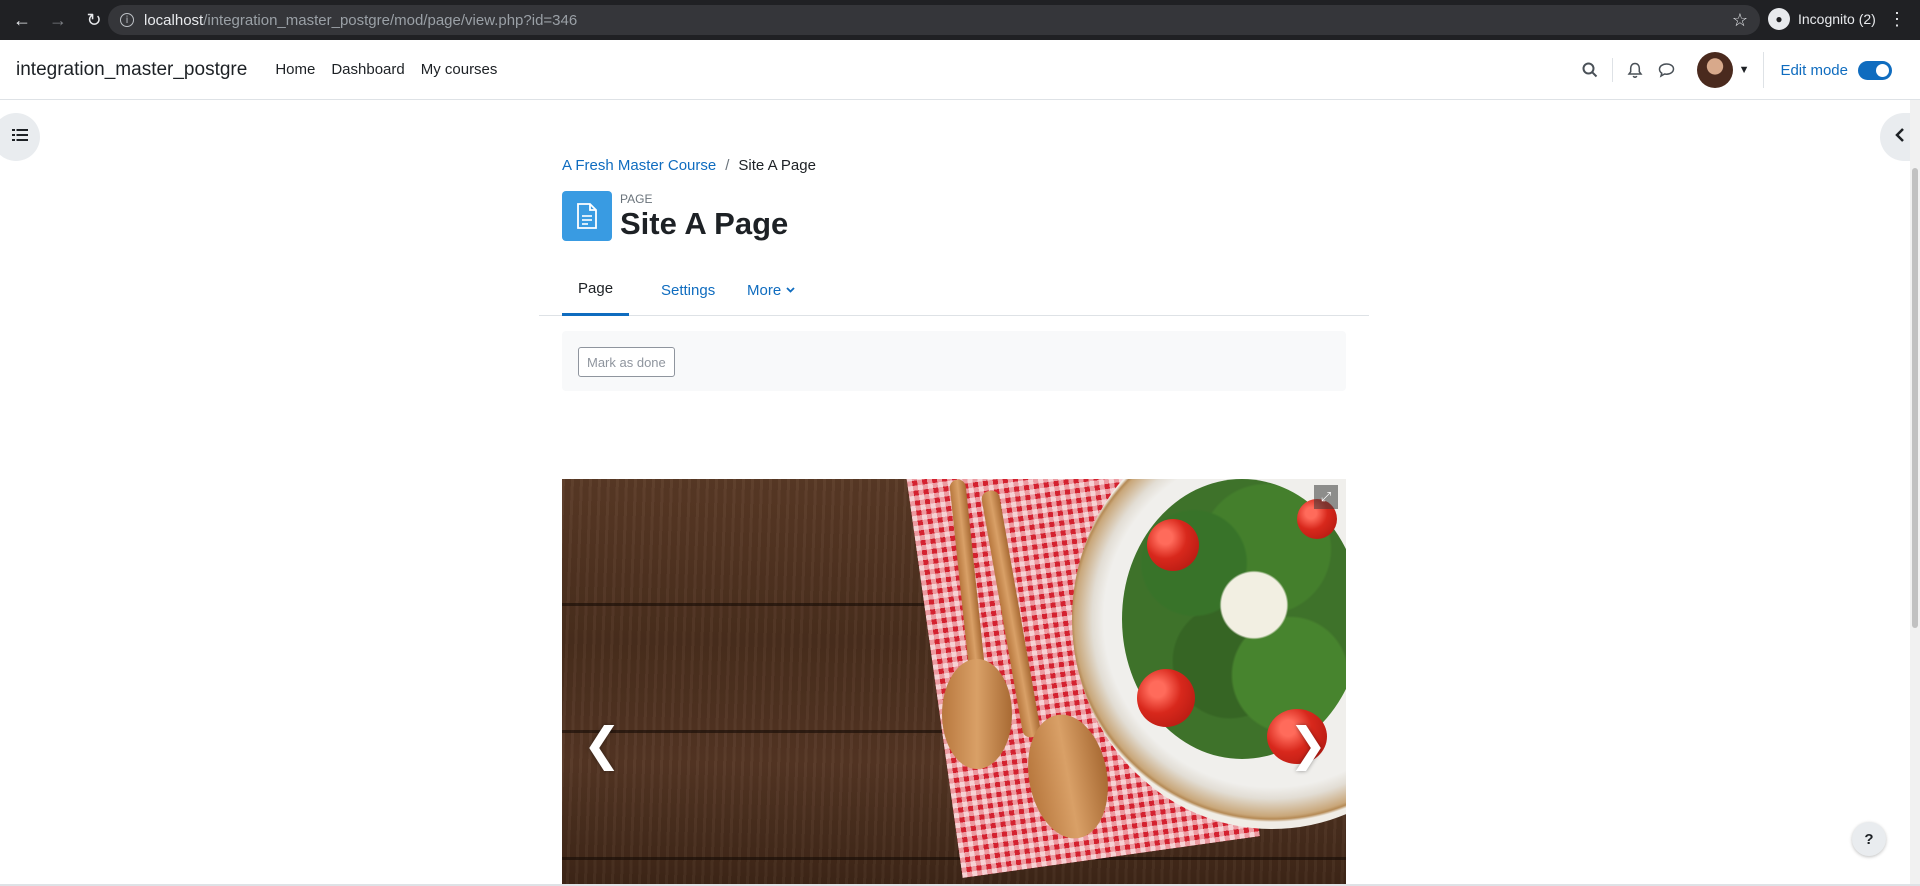  I want to click on search-icon, so click(1590, 70).